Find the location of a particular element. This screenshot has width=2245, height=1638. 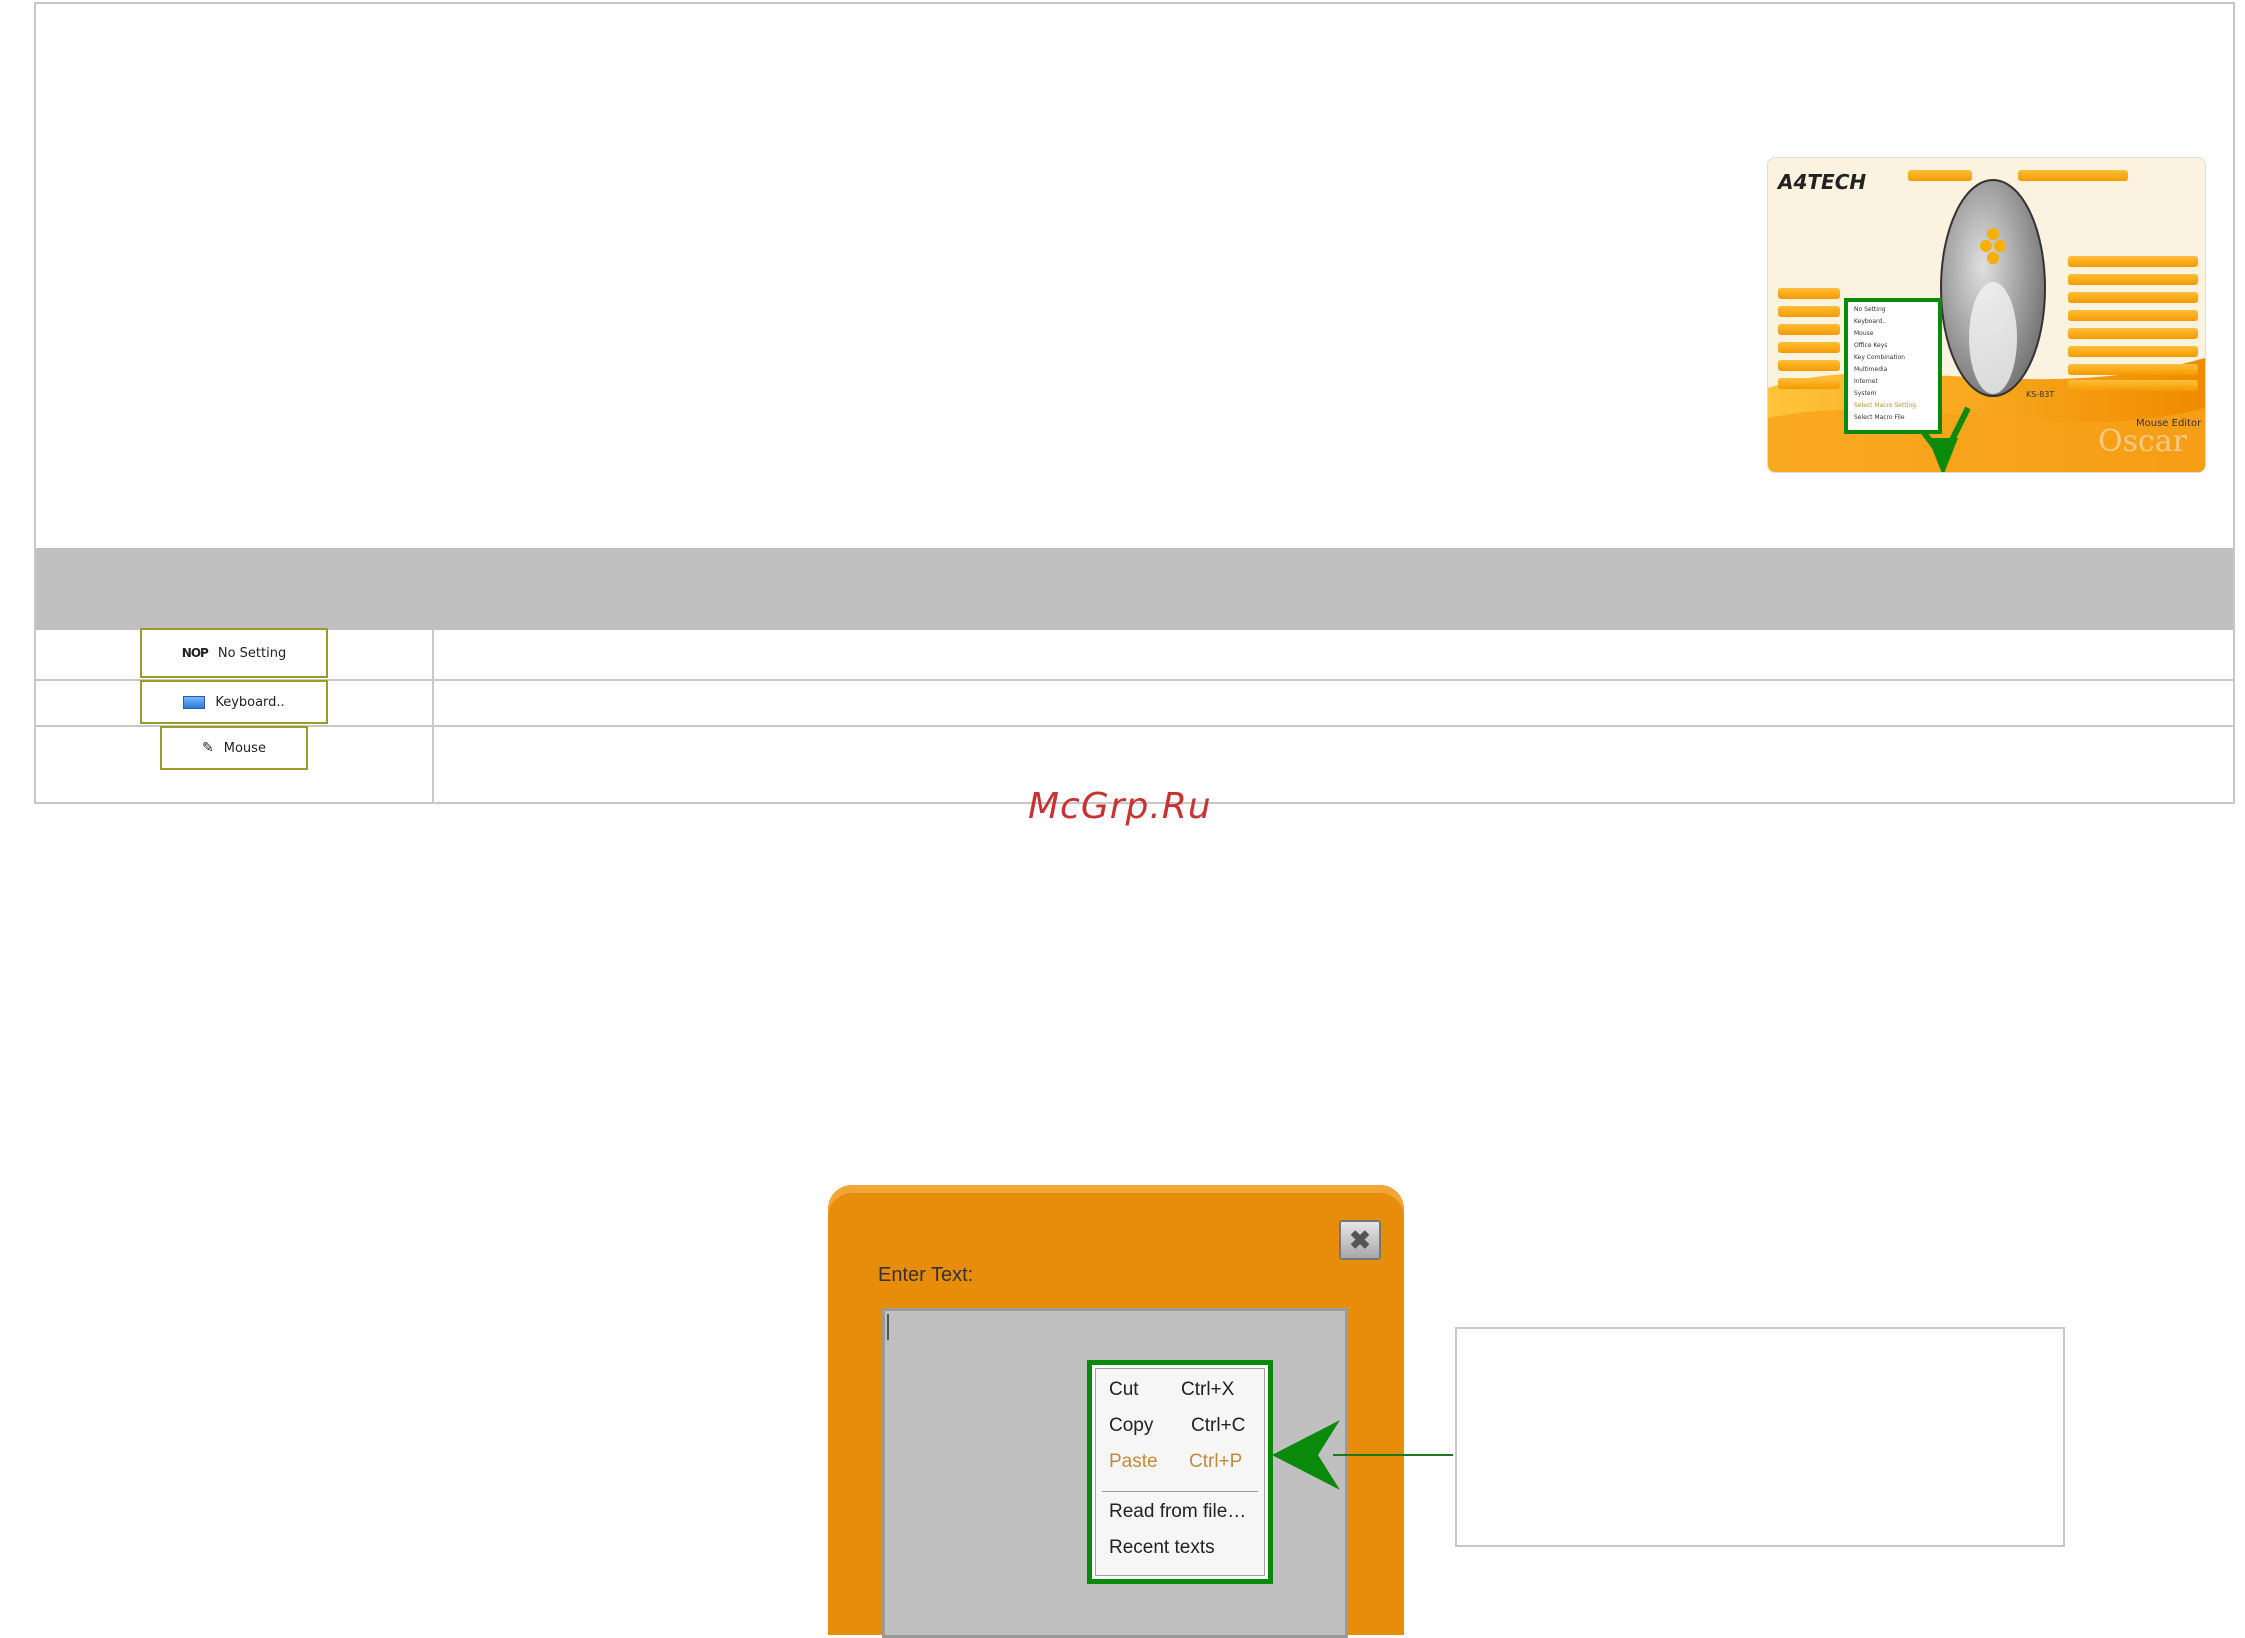

text-caret is located at coordinates (888, 1327).